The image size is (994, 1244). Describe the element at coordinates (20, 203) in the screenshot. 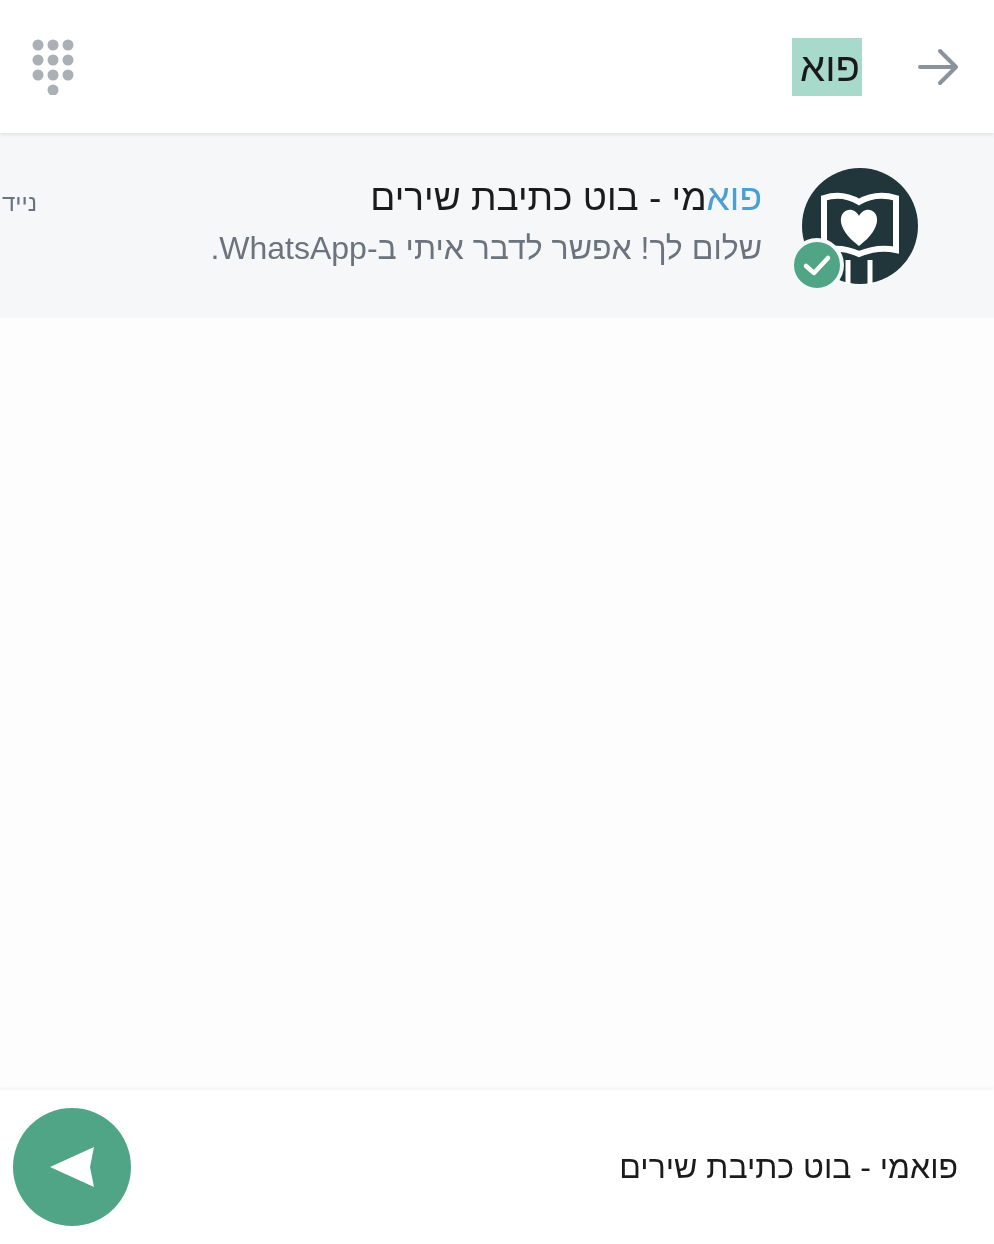

I see `contact-label: נייד` at that location.